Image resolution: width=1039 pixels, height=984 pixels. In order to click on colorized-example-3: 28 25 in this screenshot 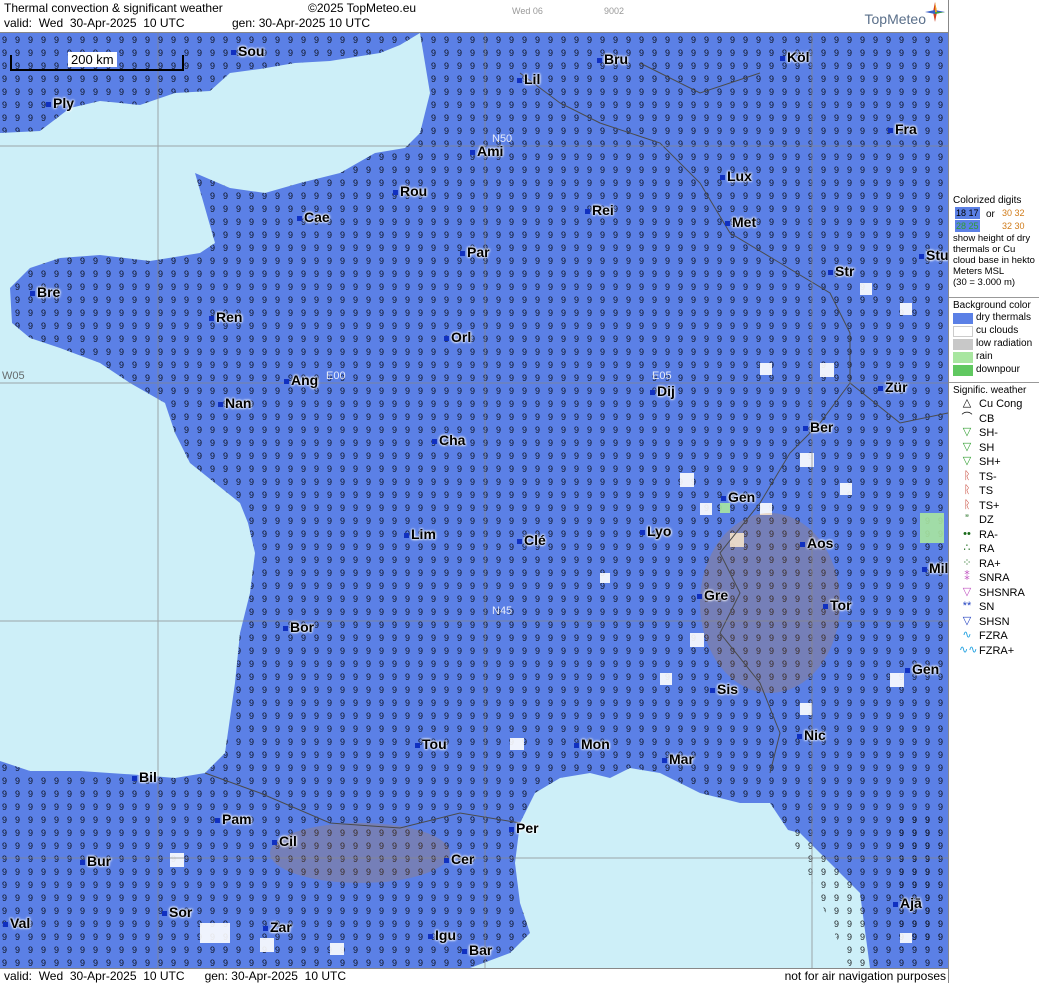, I will do `click(967, 226)`.